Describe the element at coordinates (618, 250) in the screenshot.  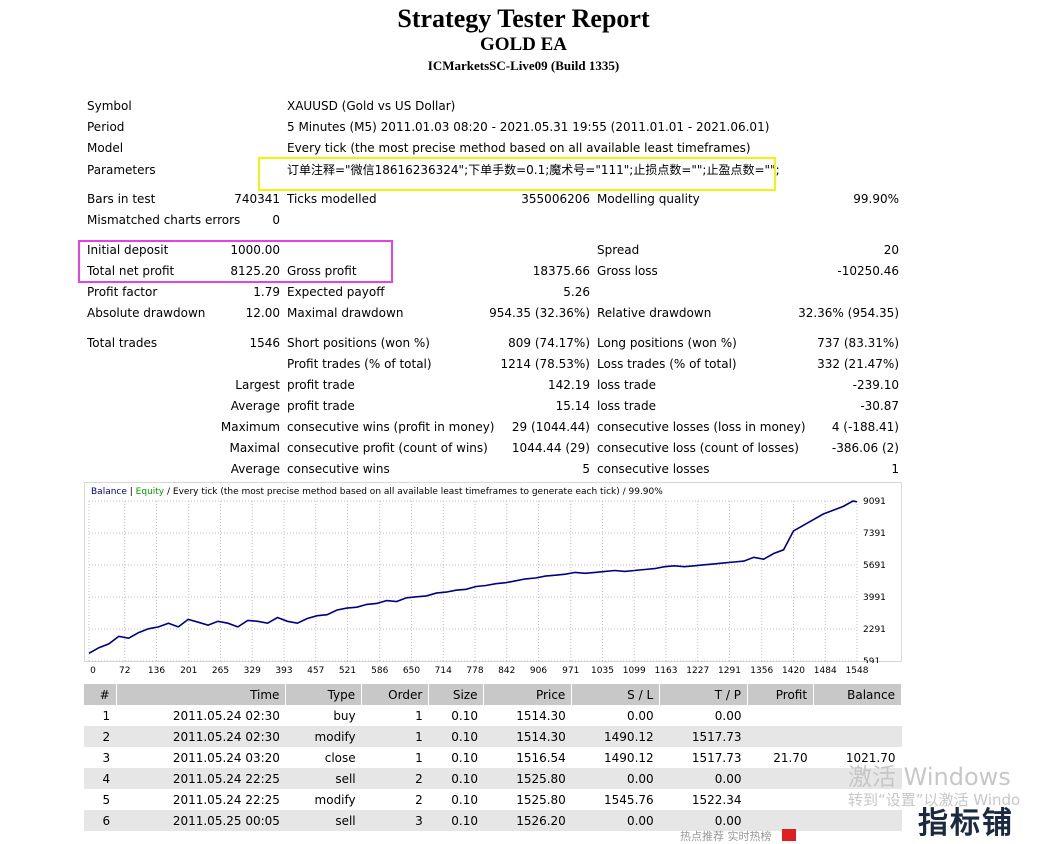
I see `spread-label: Spread` at that location.